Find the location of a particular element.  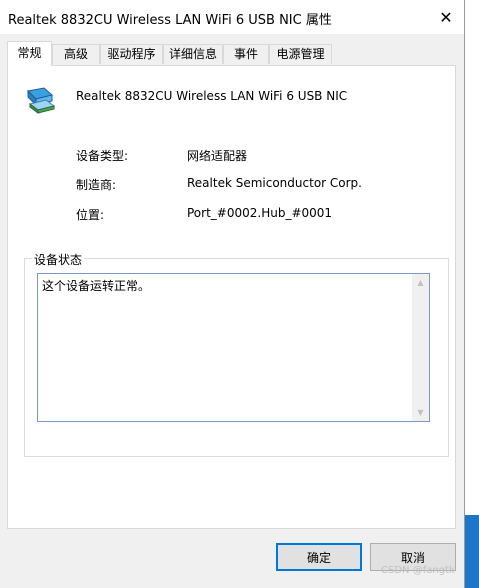

tab-advanced: 高级 is located at coordinates (76, 54).